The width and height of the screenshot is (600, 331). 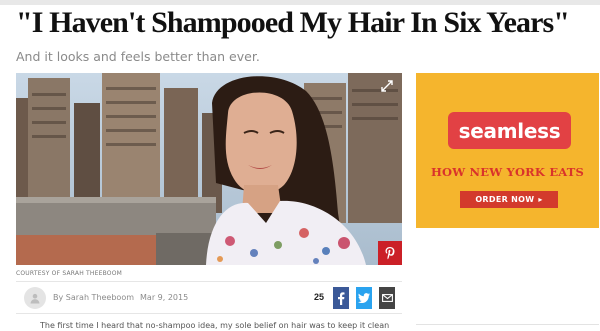 What do you see at coordinates (209, 297) in the screenshot?
I see `byline-bar: By Sarah Theeboom Mar 9, 2015 25` at bounding box center [209, 297].